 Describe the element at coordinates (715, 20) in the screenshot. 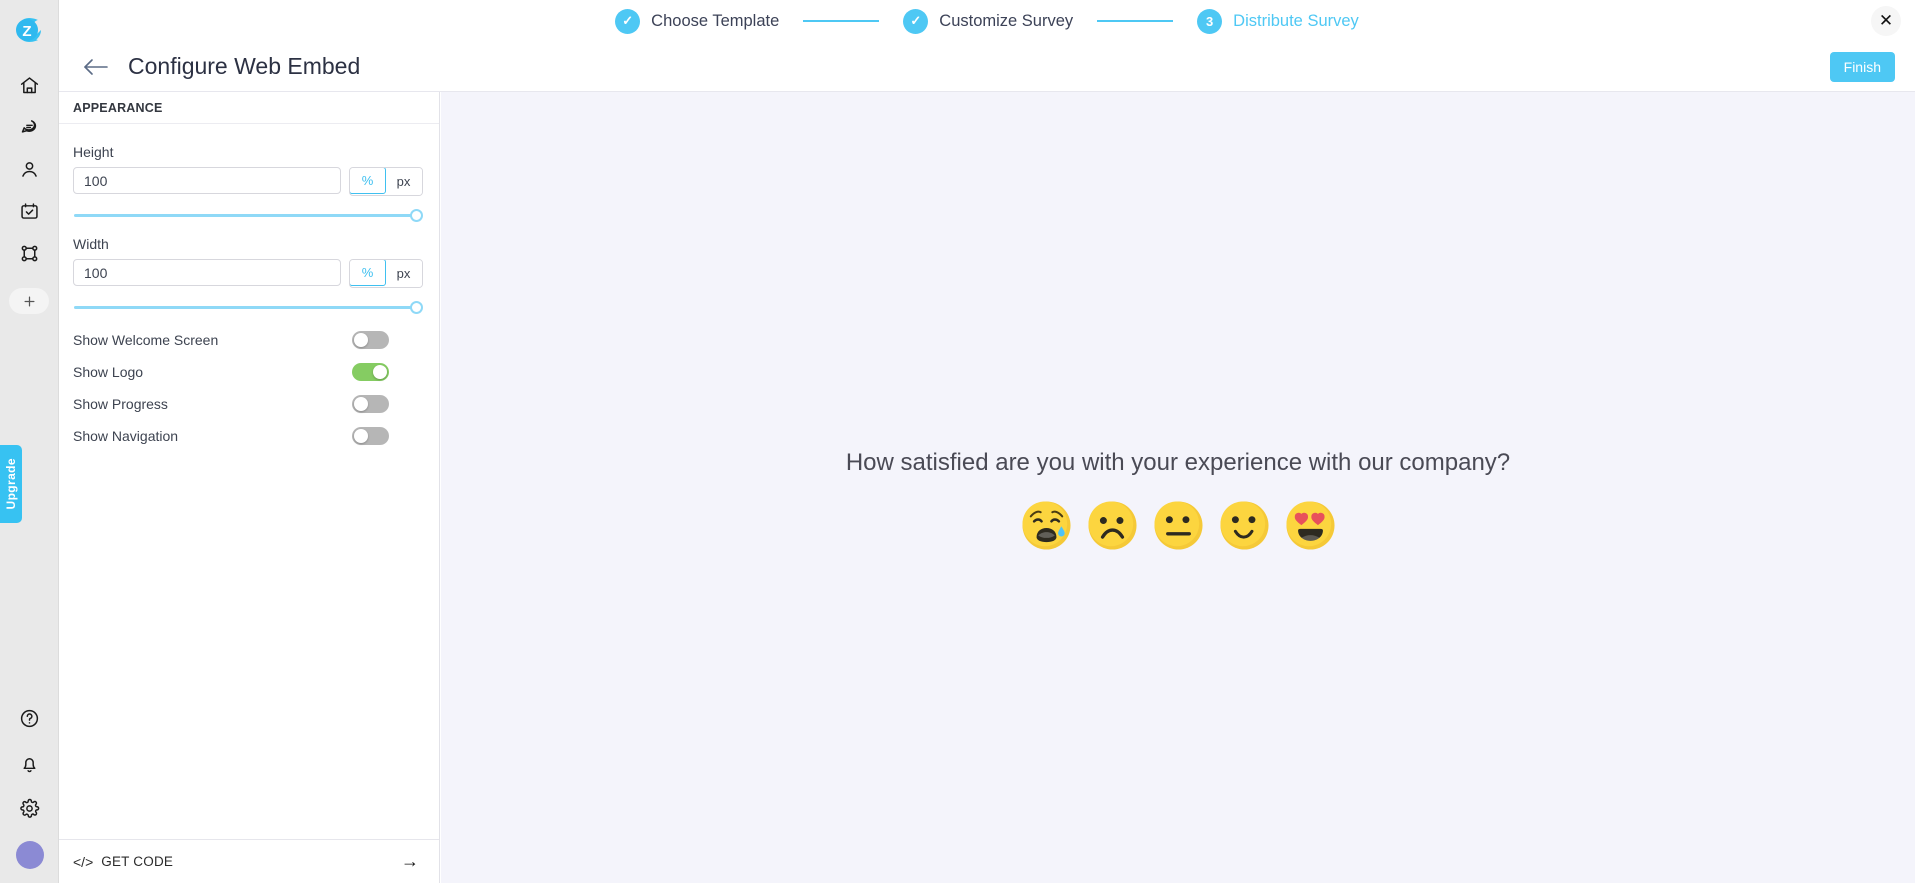

I see `step-label: Choose Template` at that location.